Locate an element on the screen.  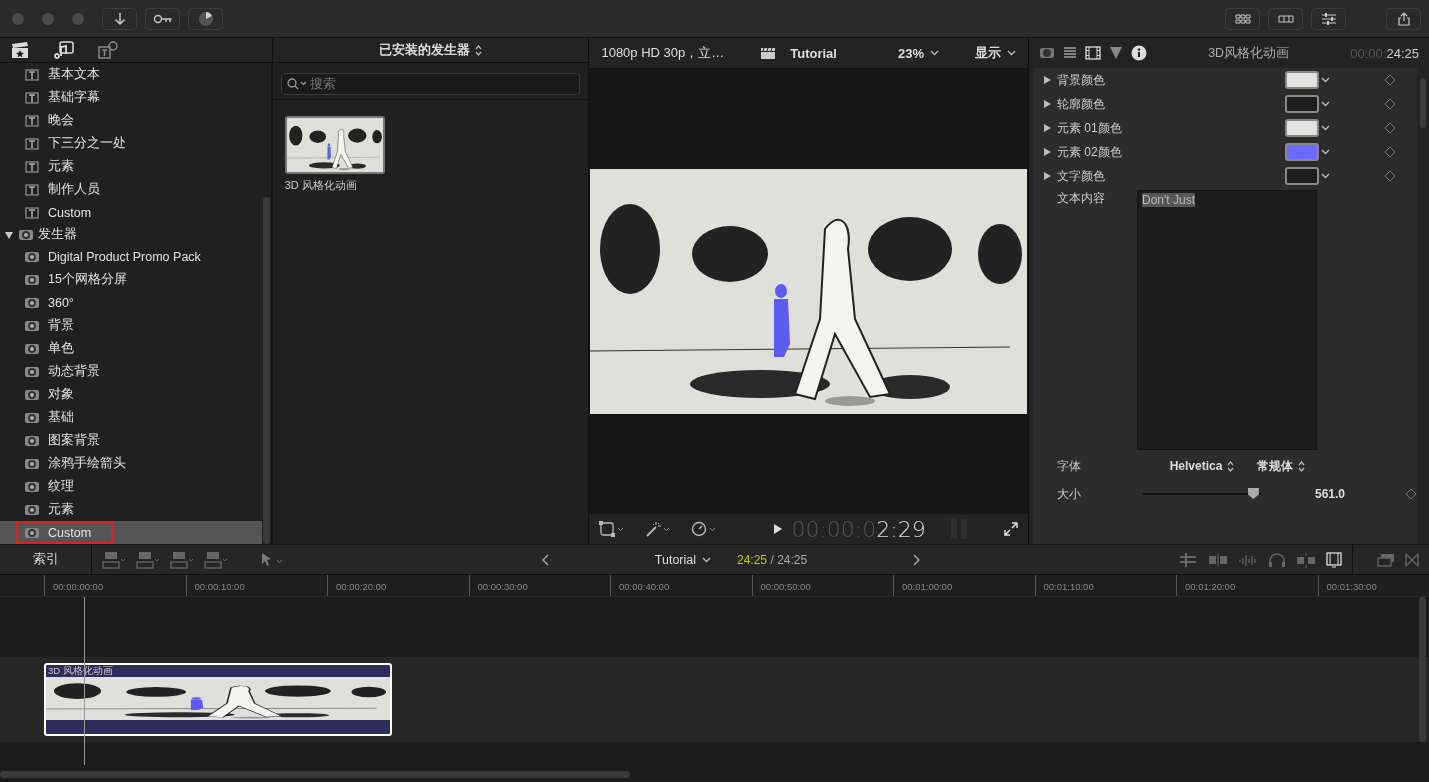
sidebar-item: 基本文本 is located at coordinates (69, 74).